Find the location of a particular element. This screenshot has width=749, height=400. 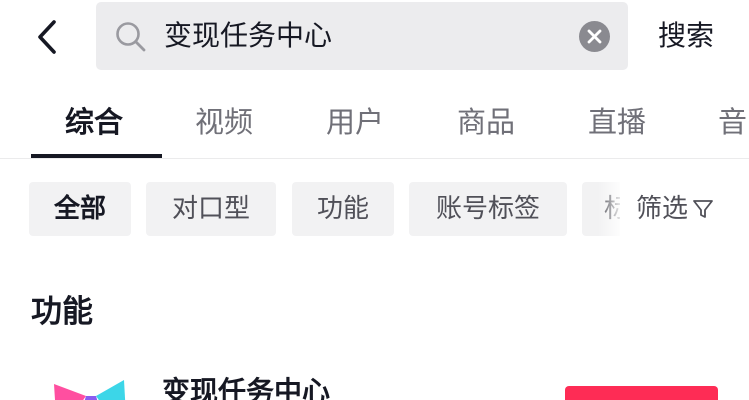

filter-label: 筛选 is located at coordinates (662, 209).